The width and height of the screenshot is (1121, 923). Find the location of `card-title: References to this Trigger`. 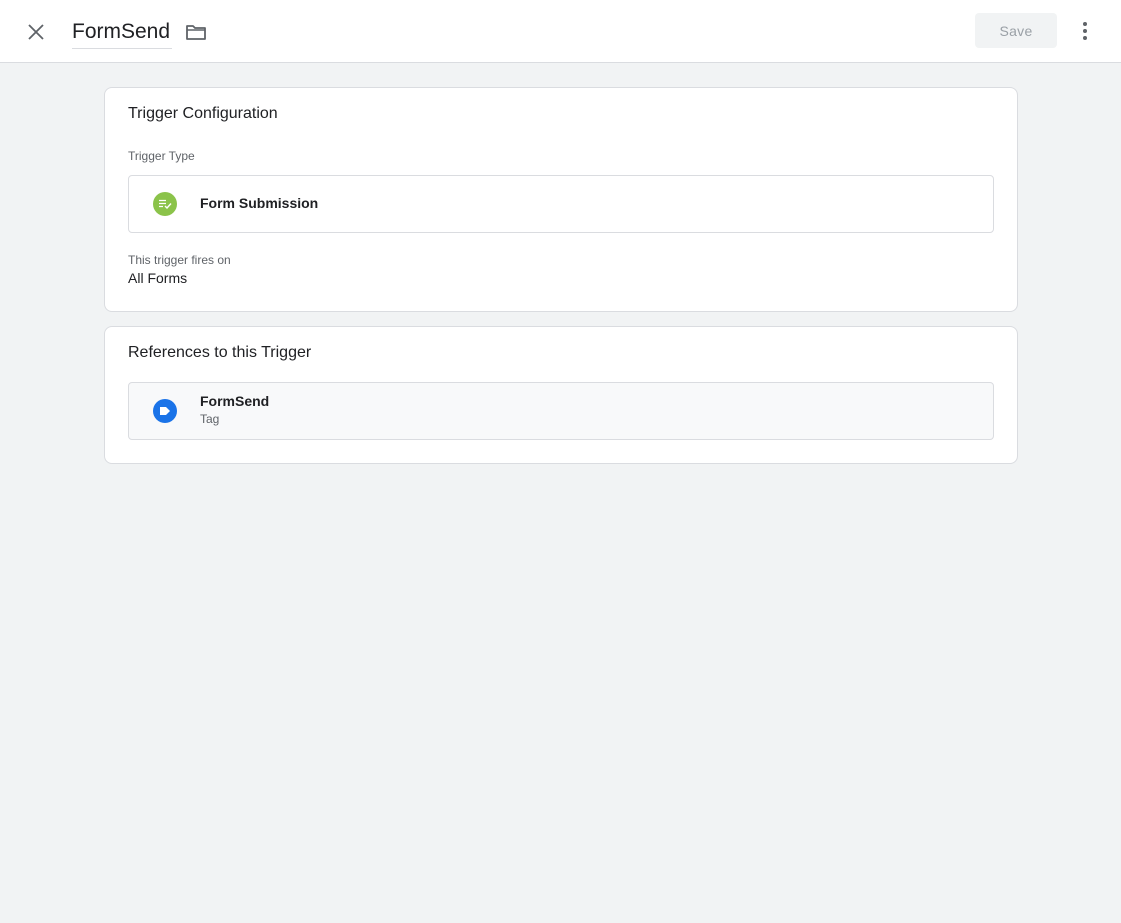

card-title: References to this Trigger is located at coordinates (220, 352).